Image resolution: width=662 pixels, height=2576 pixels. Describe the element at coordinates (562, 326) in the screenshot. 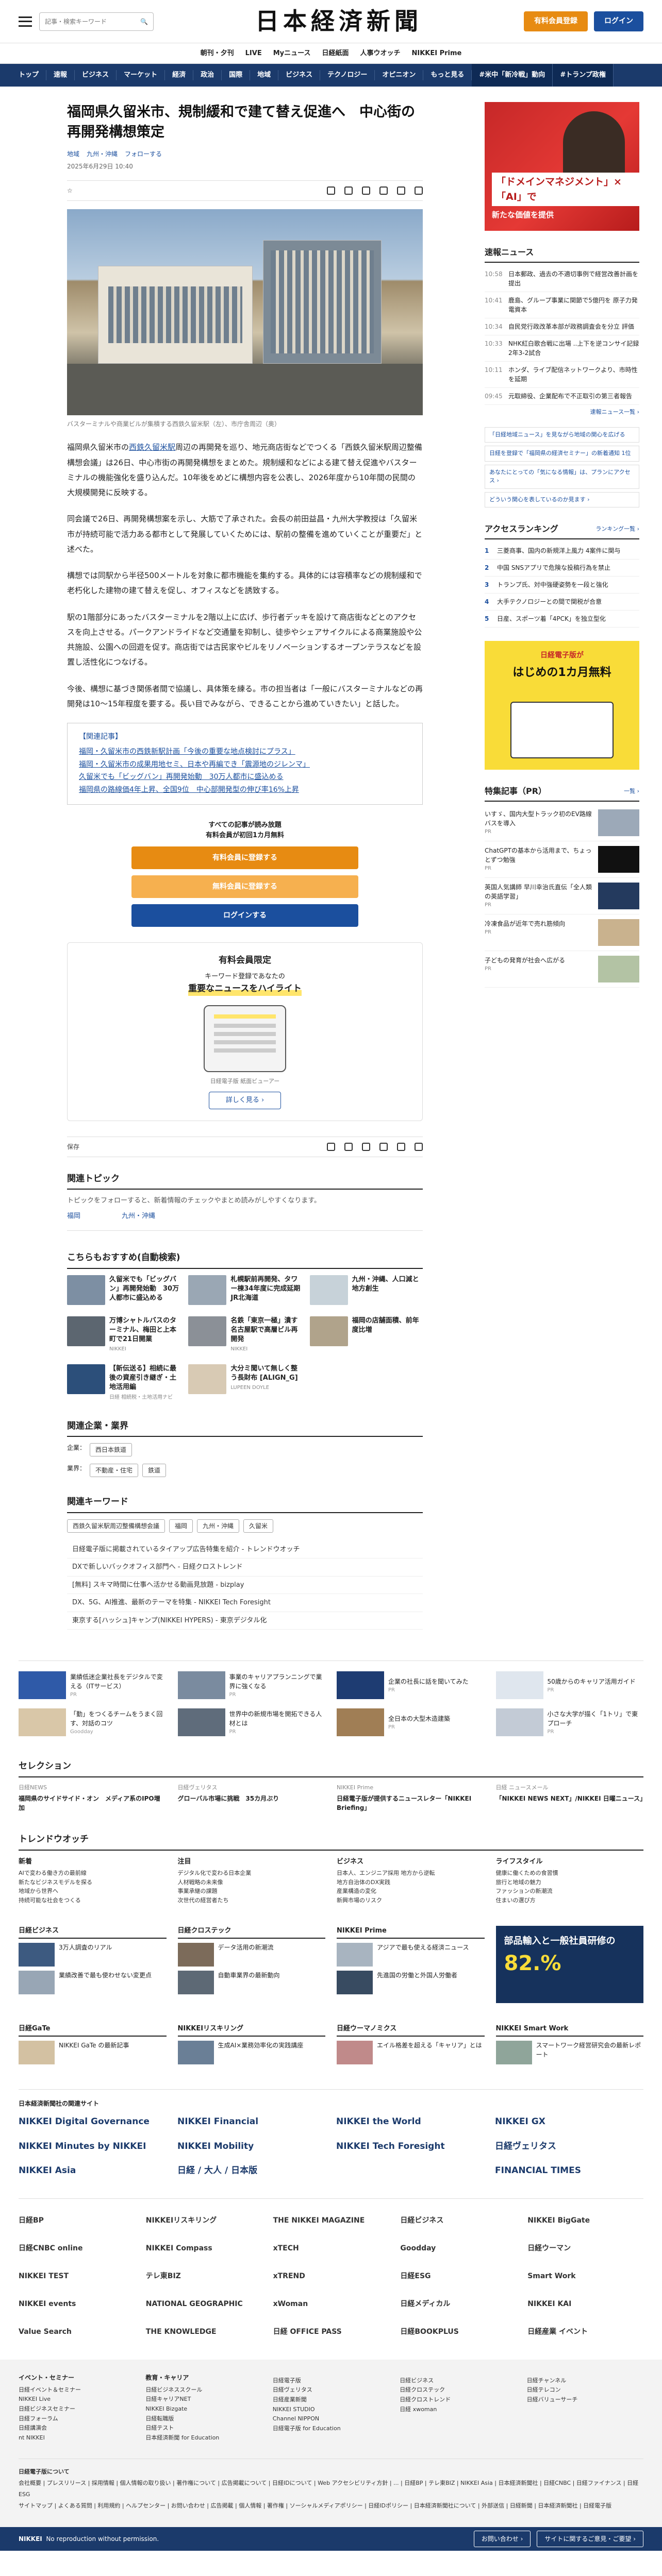

I see `news-item: 10:34 自民党行政改革本部が政務調査会を分立 評価` at that location.